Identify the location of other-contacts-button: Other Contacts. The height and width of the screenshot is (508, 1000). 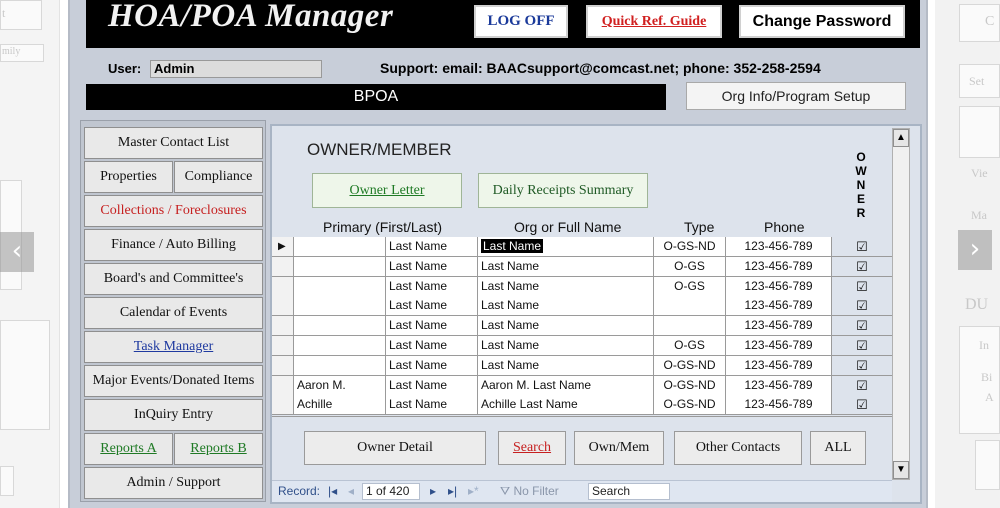
(738, 448).